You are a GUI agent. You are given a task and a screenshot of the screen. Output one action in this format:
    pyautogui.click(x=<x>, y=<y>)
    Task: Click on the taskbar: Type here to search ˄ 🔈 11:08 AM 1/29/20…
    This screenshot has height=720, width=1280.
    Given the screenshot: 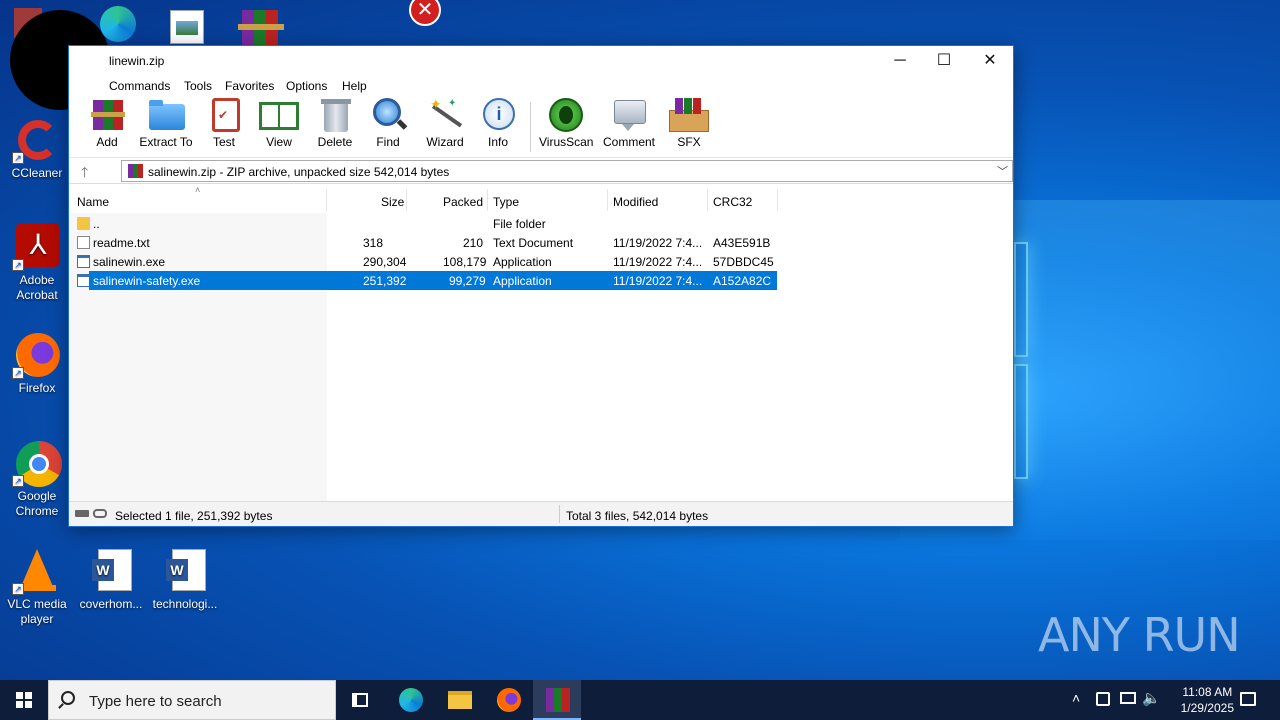 What is the action you would take?
    pyautogui.click(x=640, y=700)
    